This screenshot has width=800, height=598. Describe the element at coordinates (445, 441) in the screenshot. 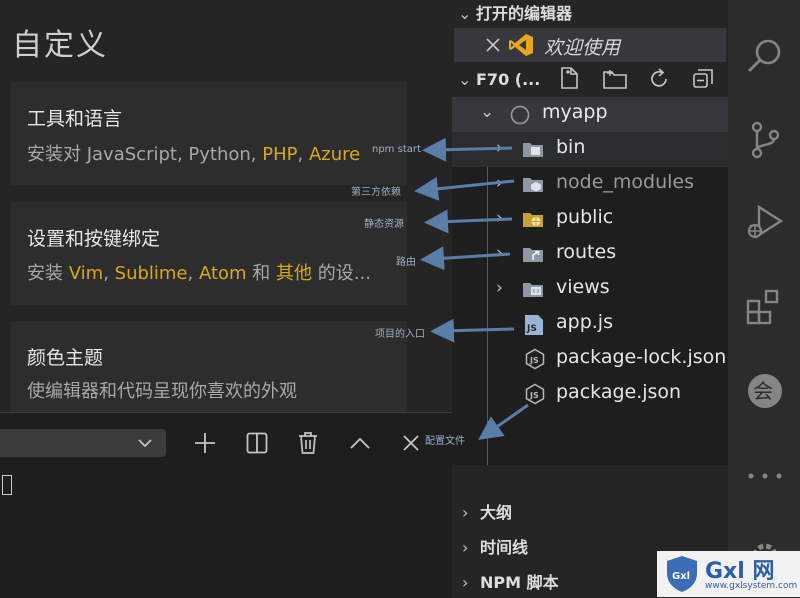

I see `annotation-package: 配置文件` at that location.